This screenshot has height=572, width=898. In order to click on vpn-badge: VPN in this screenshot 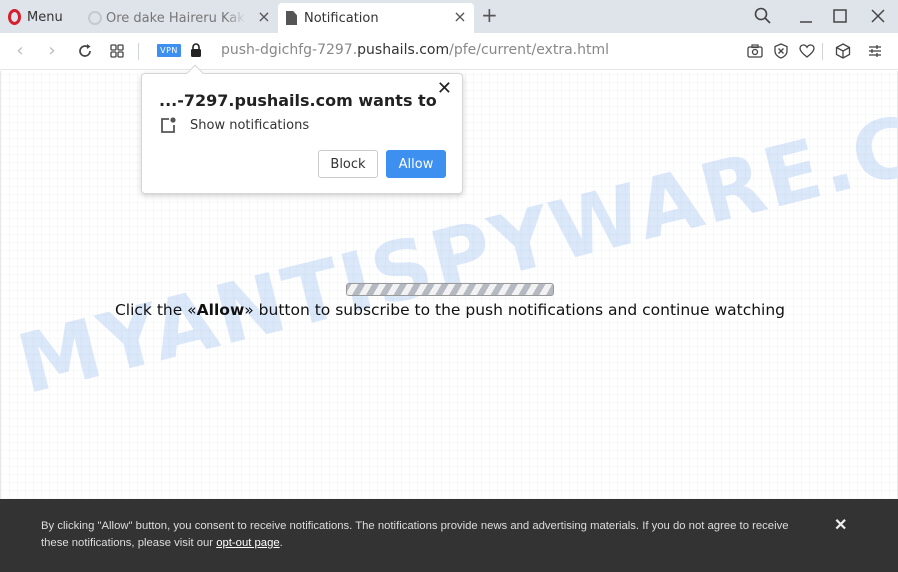, I will do `click(169, 50)`.